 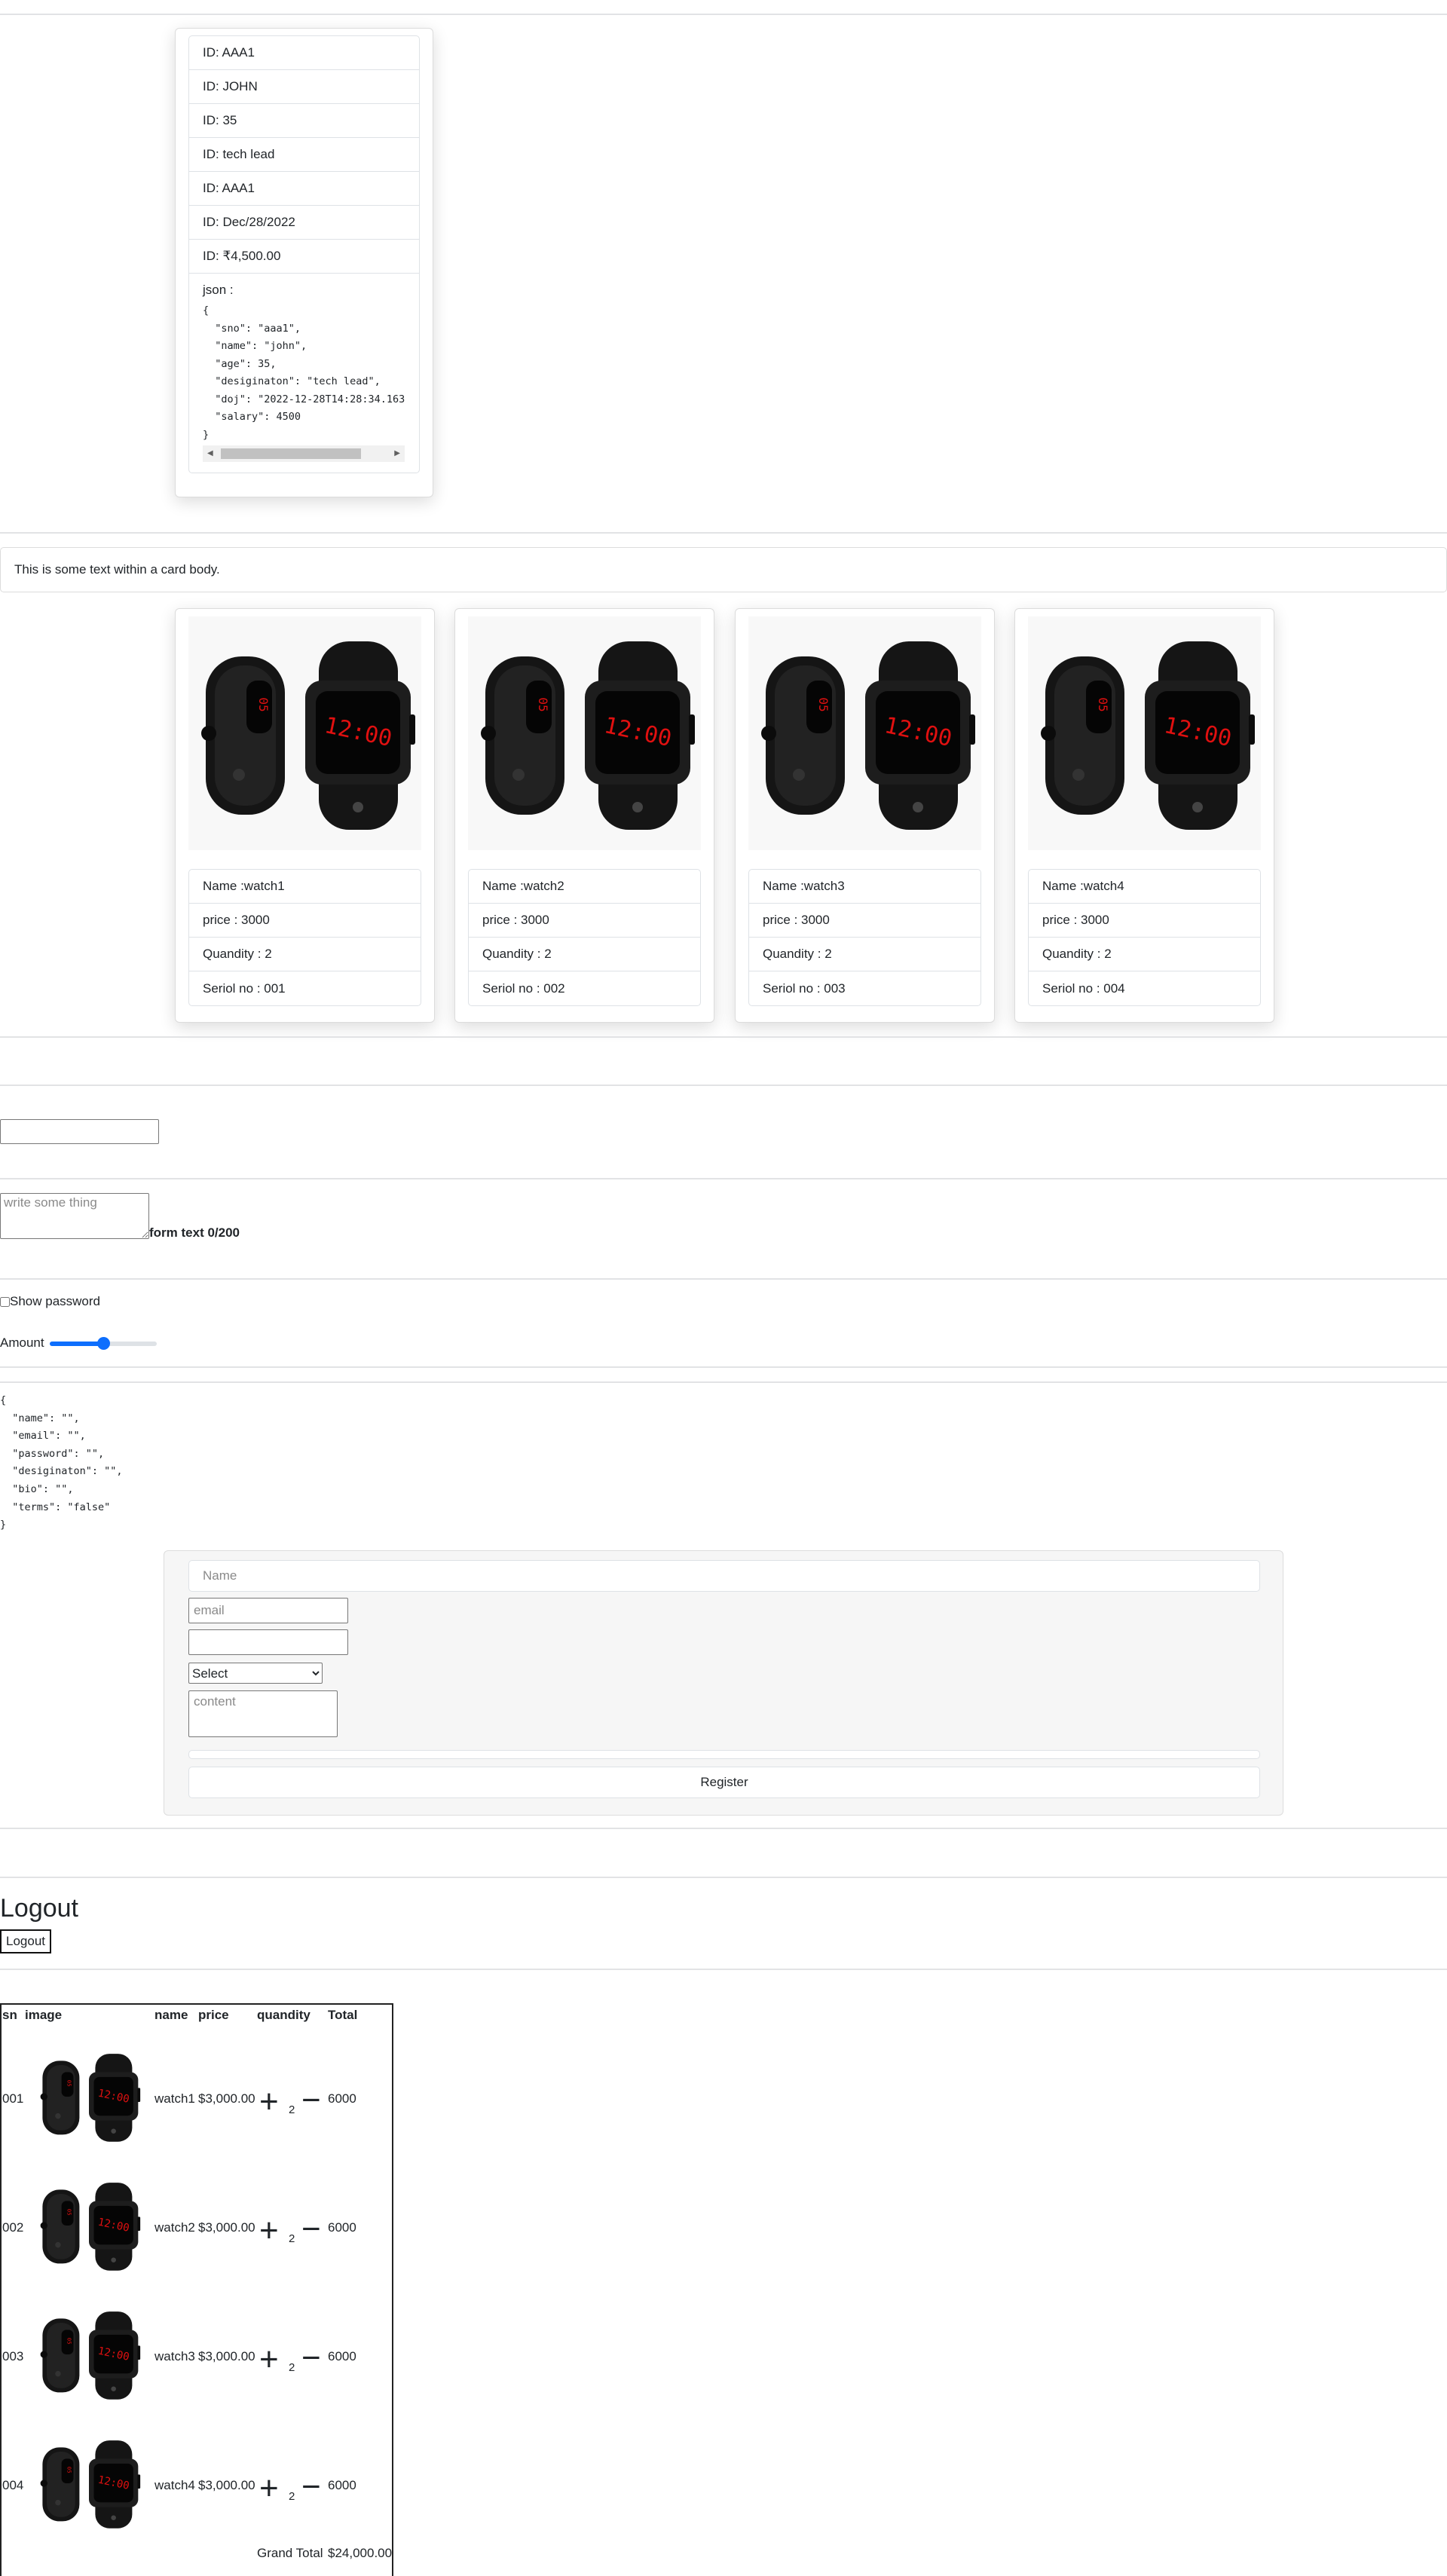 What do you see at coordinates (13, 2356) in the screenshot?
I see `cart-sn: 003` at bounding box center [13, 2356].